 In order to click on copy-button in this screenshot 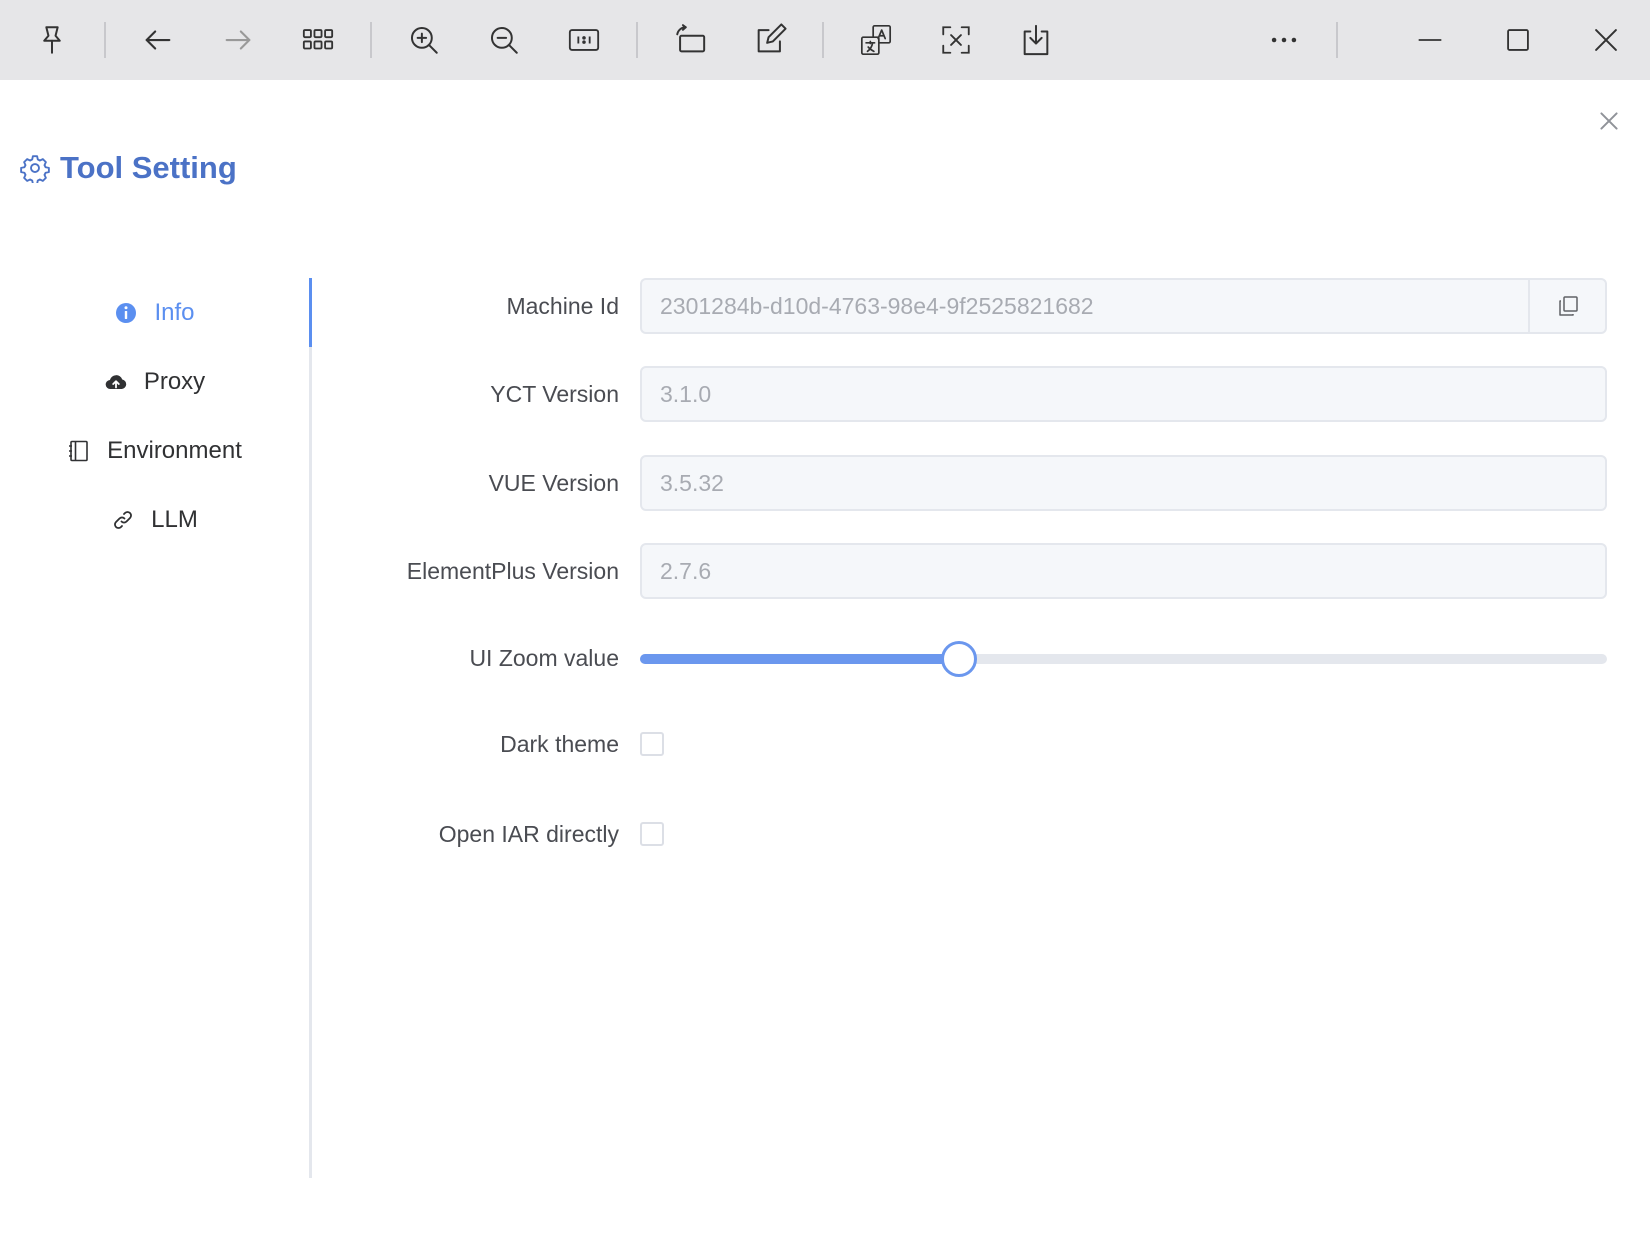, I will do `click(1567, 306)`.